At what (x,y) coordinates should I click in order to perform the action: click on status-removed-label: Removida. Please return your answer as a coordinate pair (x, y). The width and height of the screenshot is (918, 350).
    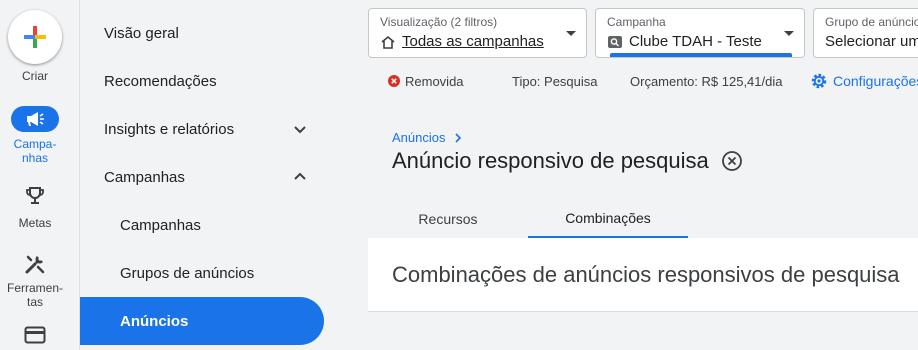
    Looking at the image, I should click on (434, 81).